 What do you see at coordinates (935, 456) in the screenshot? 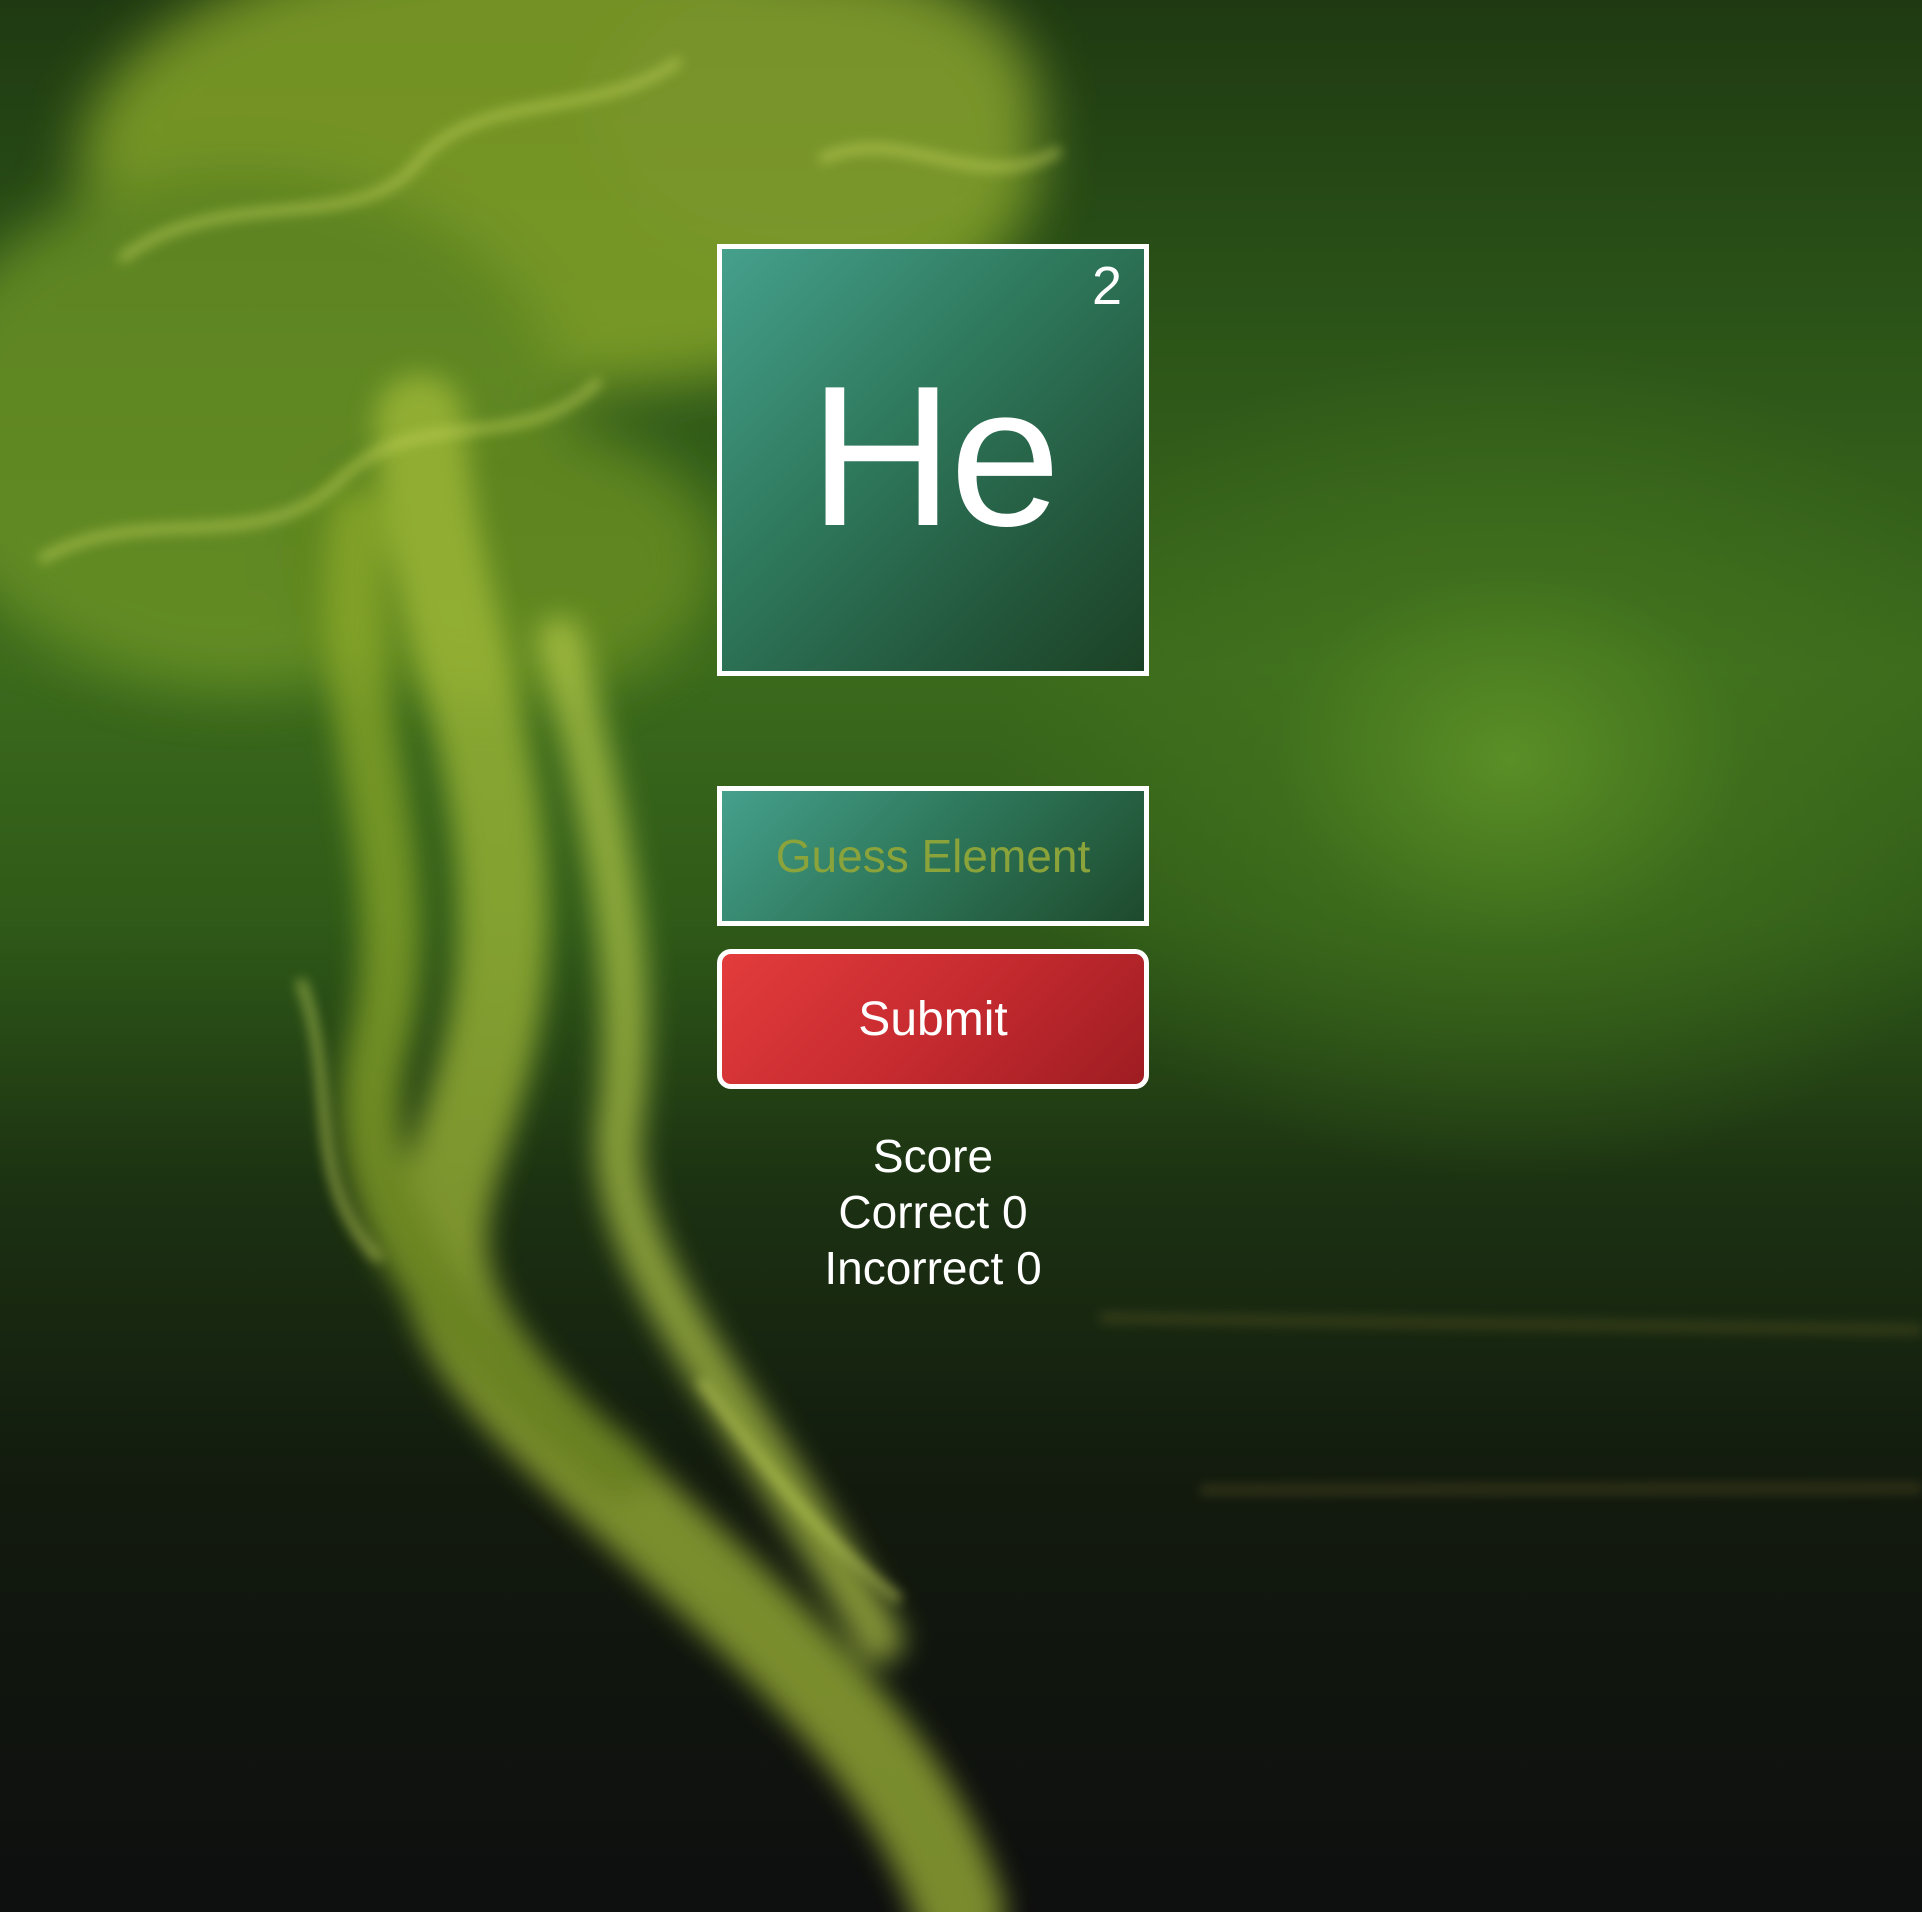
I see `element-symbol: He` at bounding box center [935, 456].